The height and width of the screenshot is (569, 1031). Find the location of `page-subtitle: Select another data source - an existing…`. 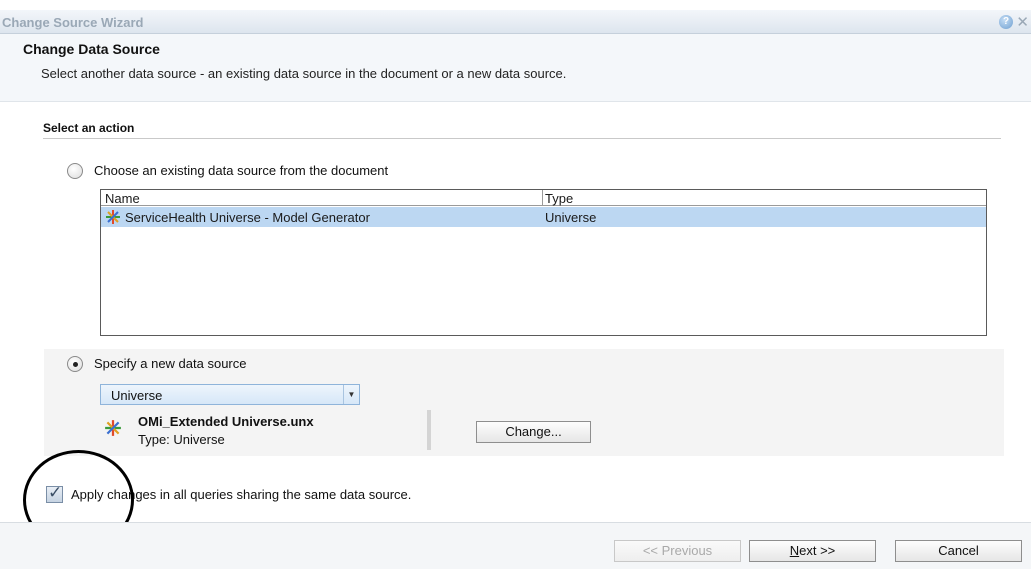

page-subtitle: Select another data source - an existing… is located at coordinates (304, 73).